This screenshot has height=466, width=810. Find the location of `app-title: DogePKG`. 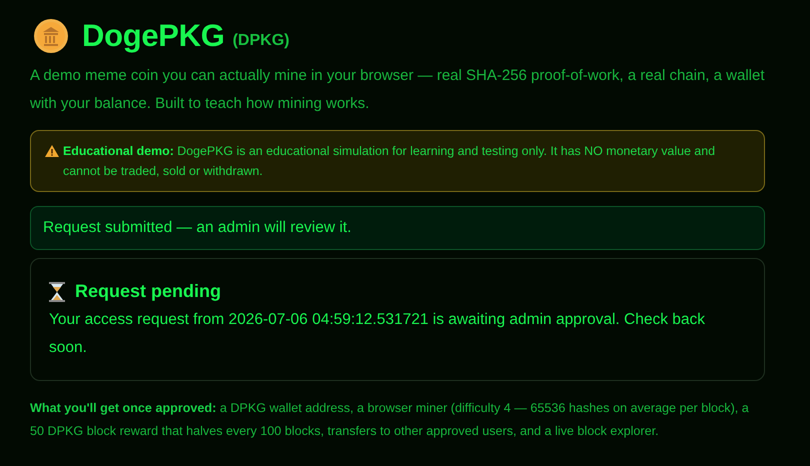

app-title: DogePKG is located at coordinates (153, 36).